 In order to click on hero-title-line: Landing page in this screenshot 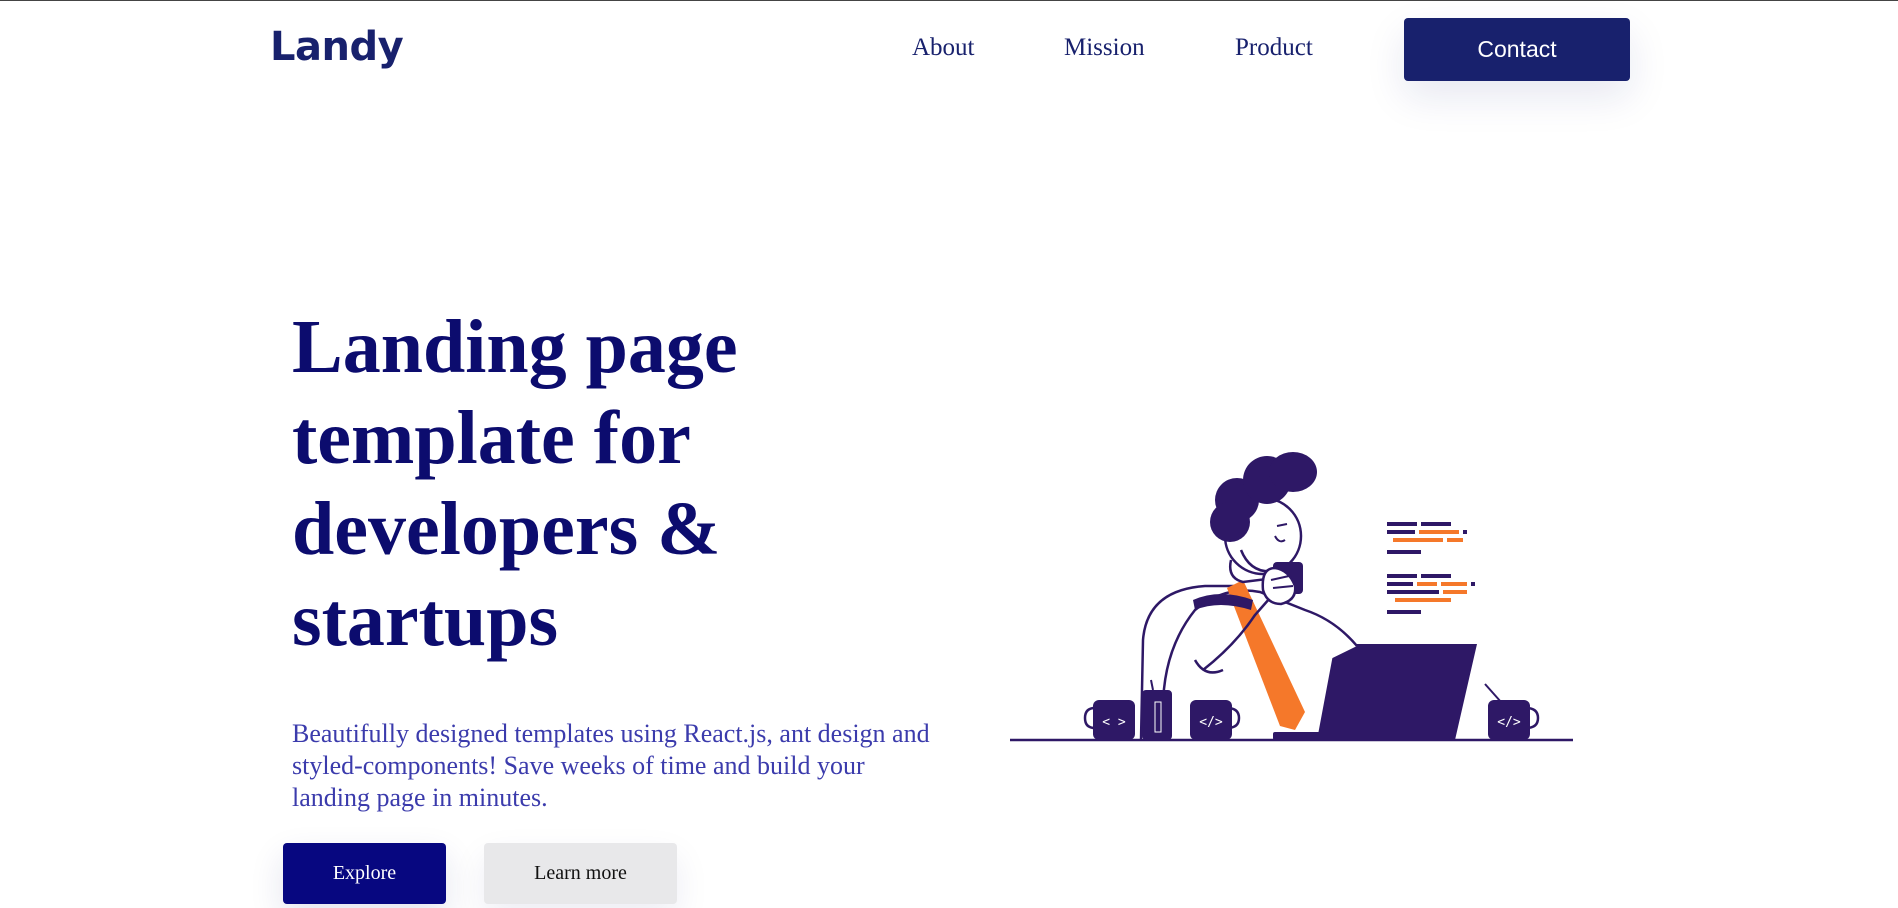, I will do `click(515, 347)`.